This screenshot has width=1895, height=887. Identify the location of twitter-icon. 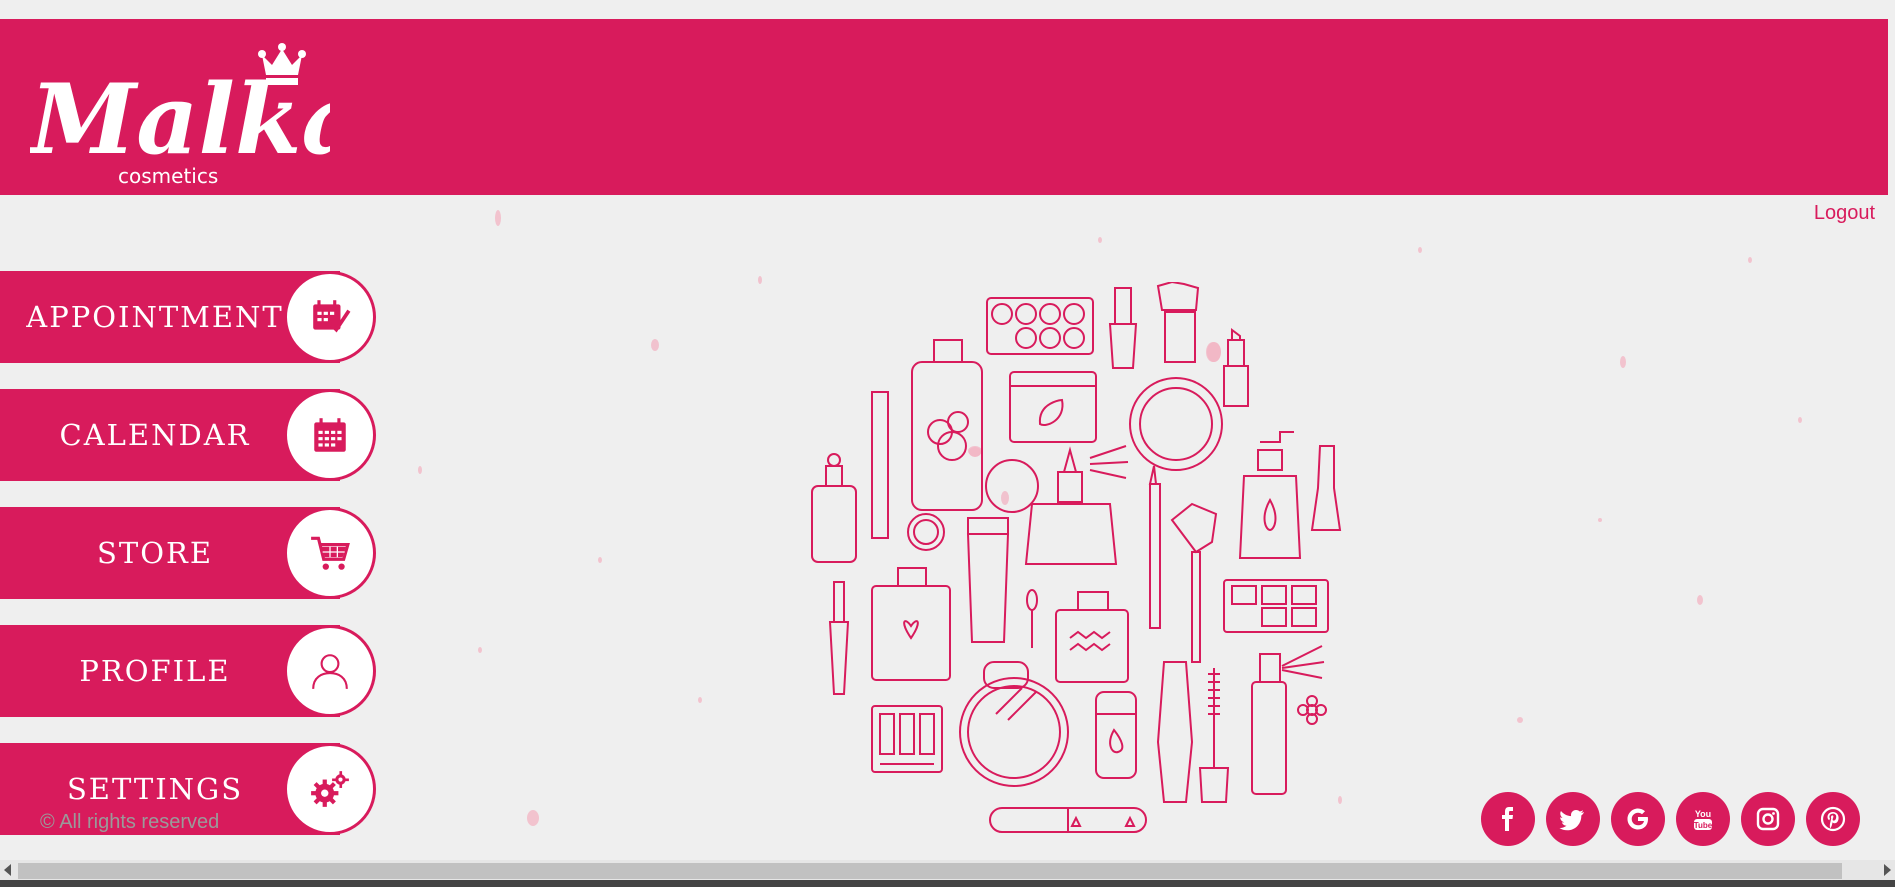
(1573, 819).